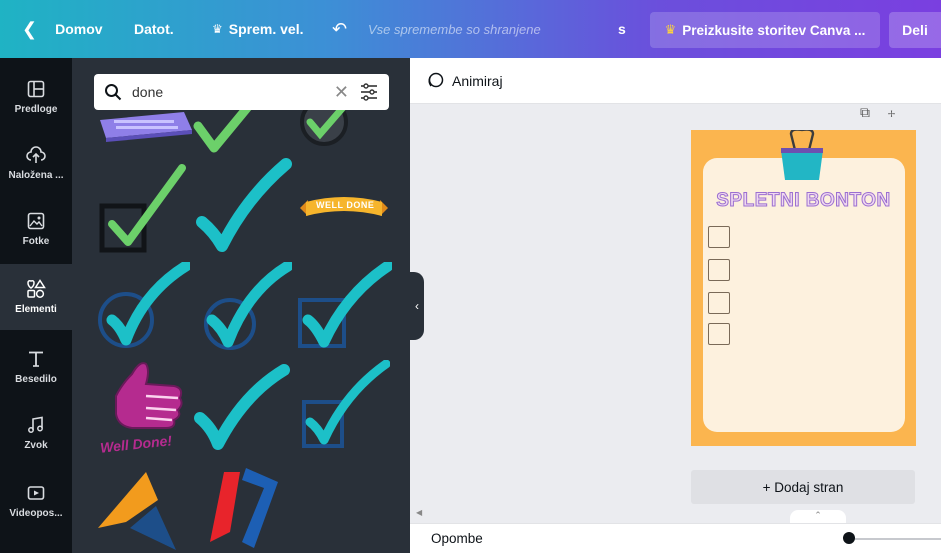  I want to click on add-page-icon: ⧾, so click(891, 112).